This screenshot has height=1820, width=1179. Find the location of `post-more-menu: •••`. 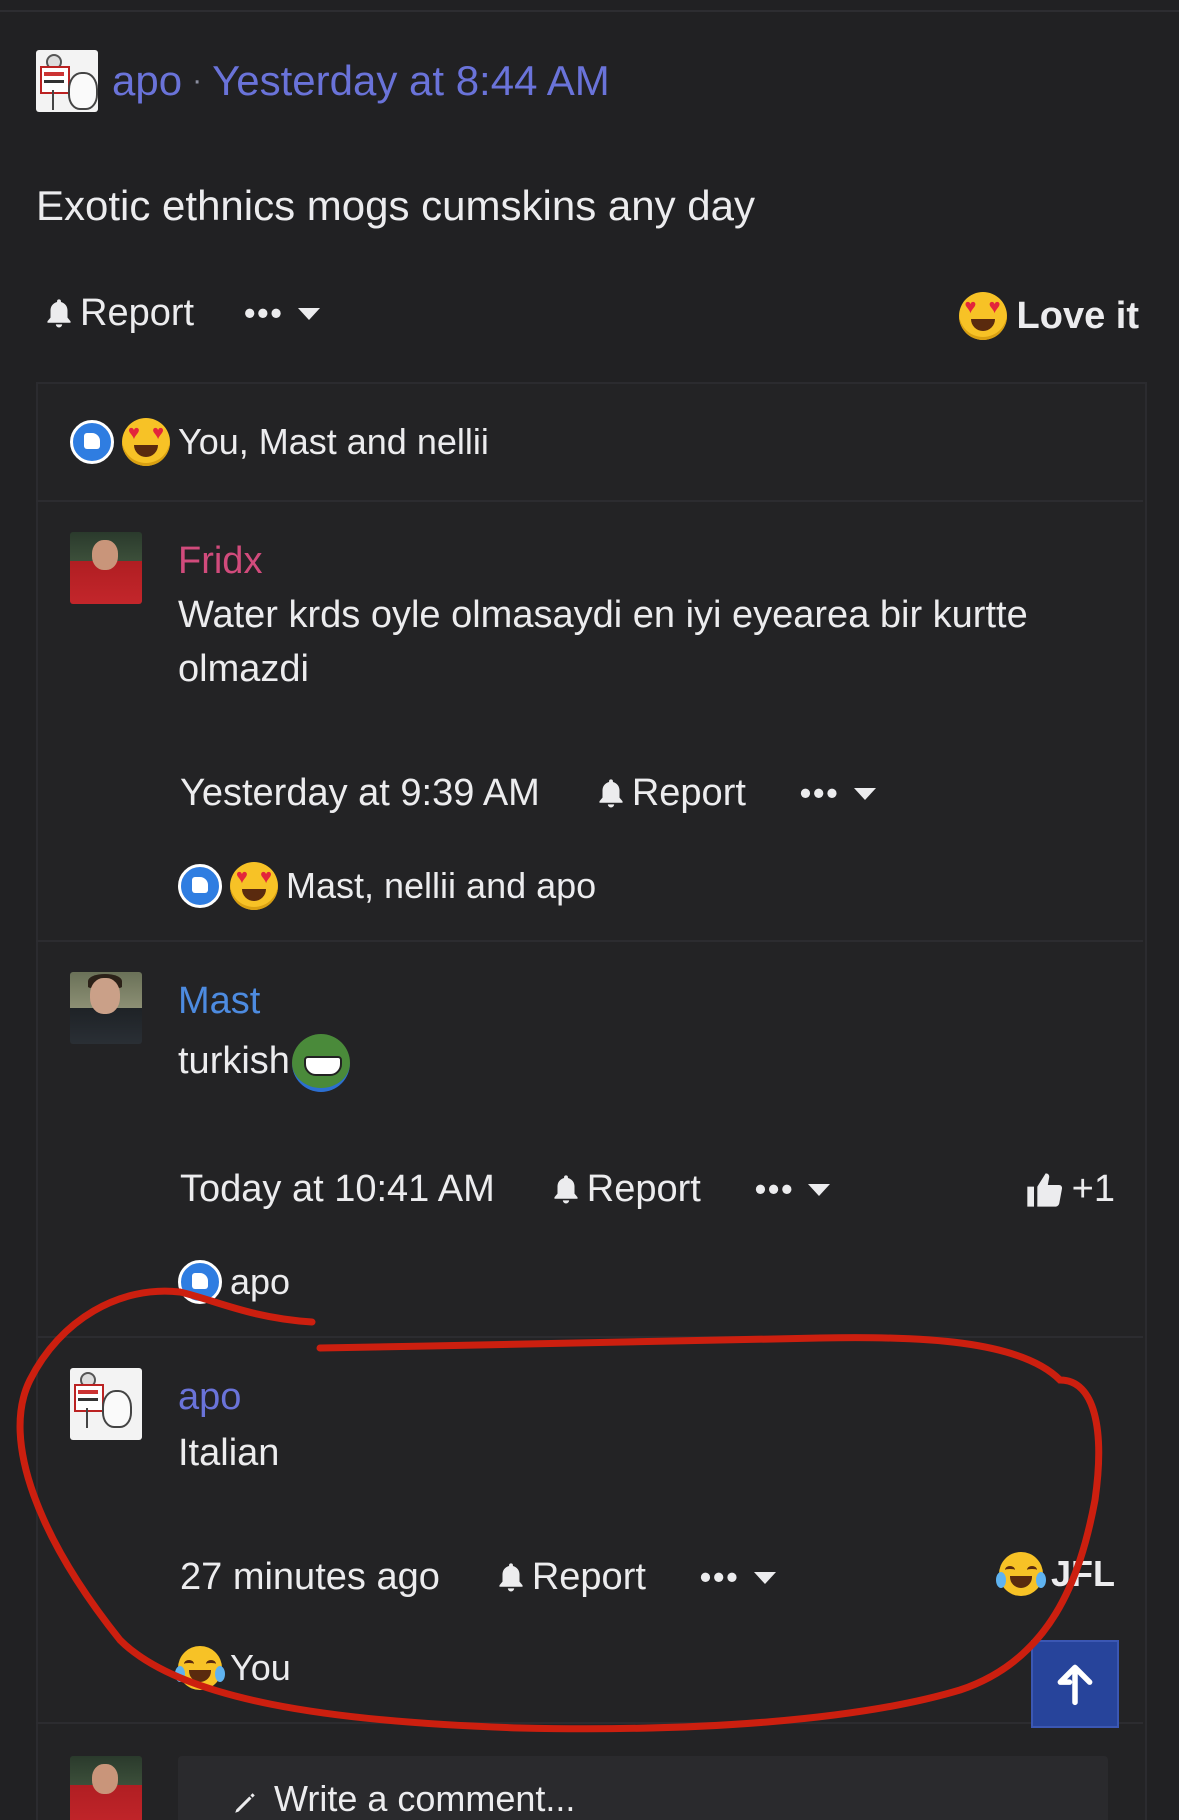

post-more-menu: ••• is located at coordinates (282, 313).